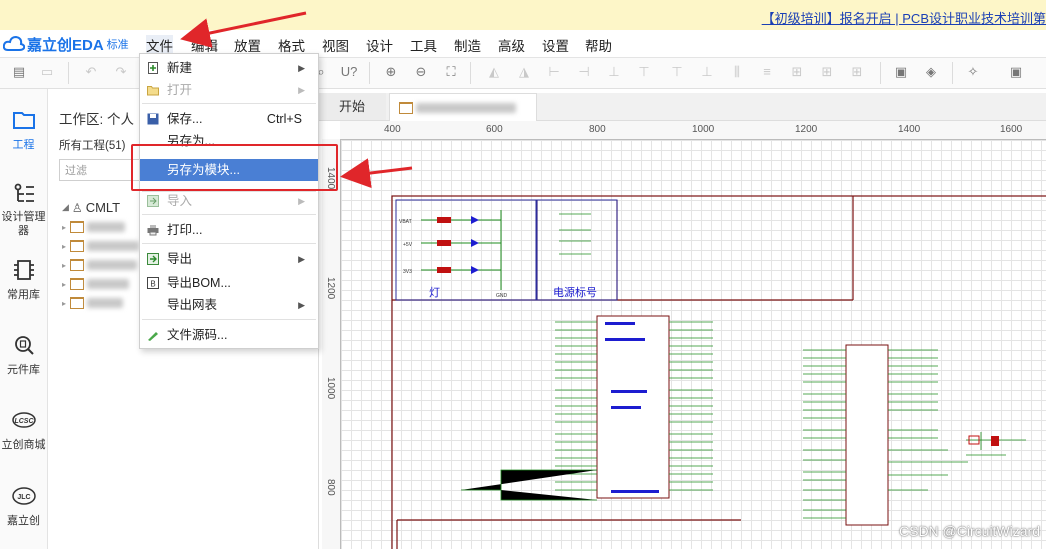  I want to click on annotation-arrow-item, so click(376, 173).